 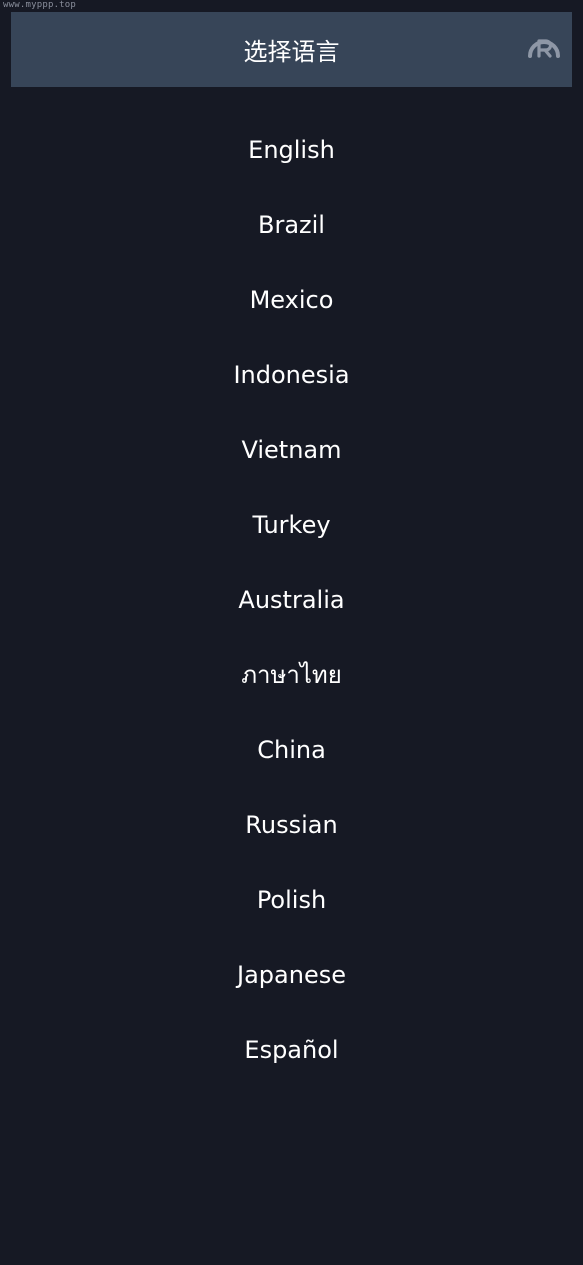 What do you see at coordinates (291, 449) in the screenshot?
I see `language-option-vietnam: Vietnam` at bounding box center [291, 449].